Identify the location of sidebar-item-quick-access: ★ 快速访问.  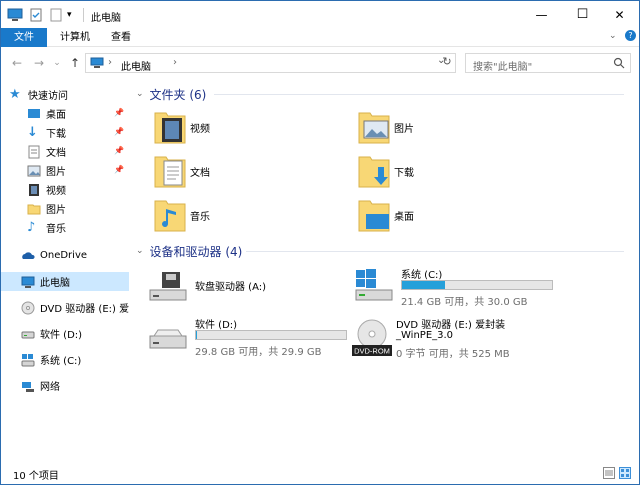
(65, 94).